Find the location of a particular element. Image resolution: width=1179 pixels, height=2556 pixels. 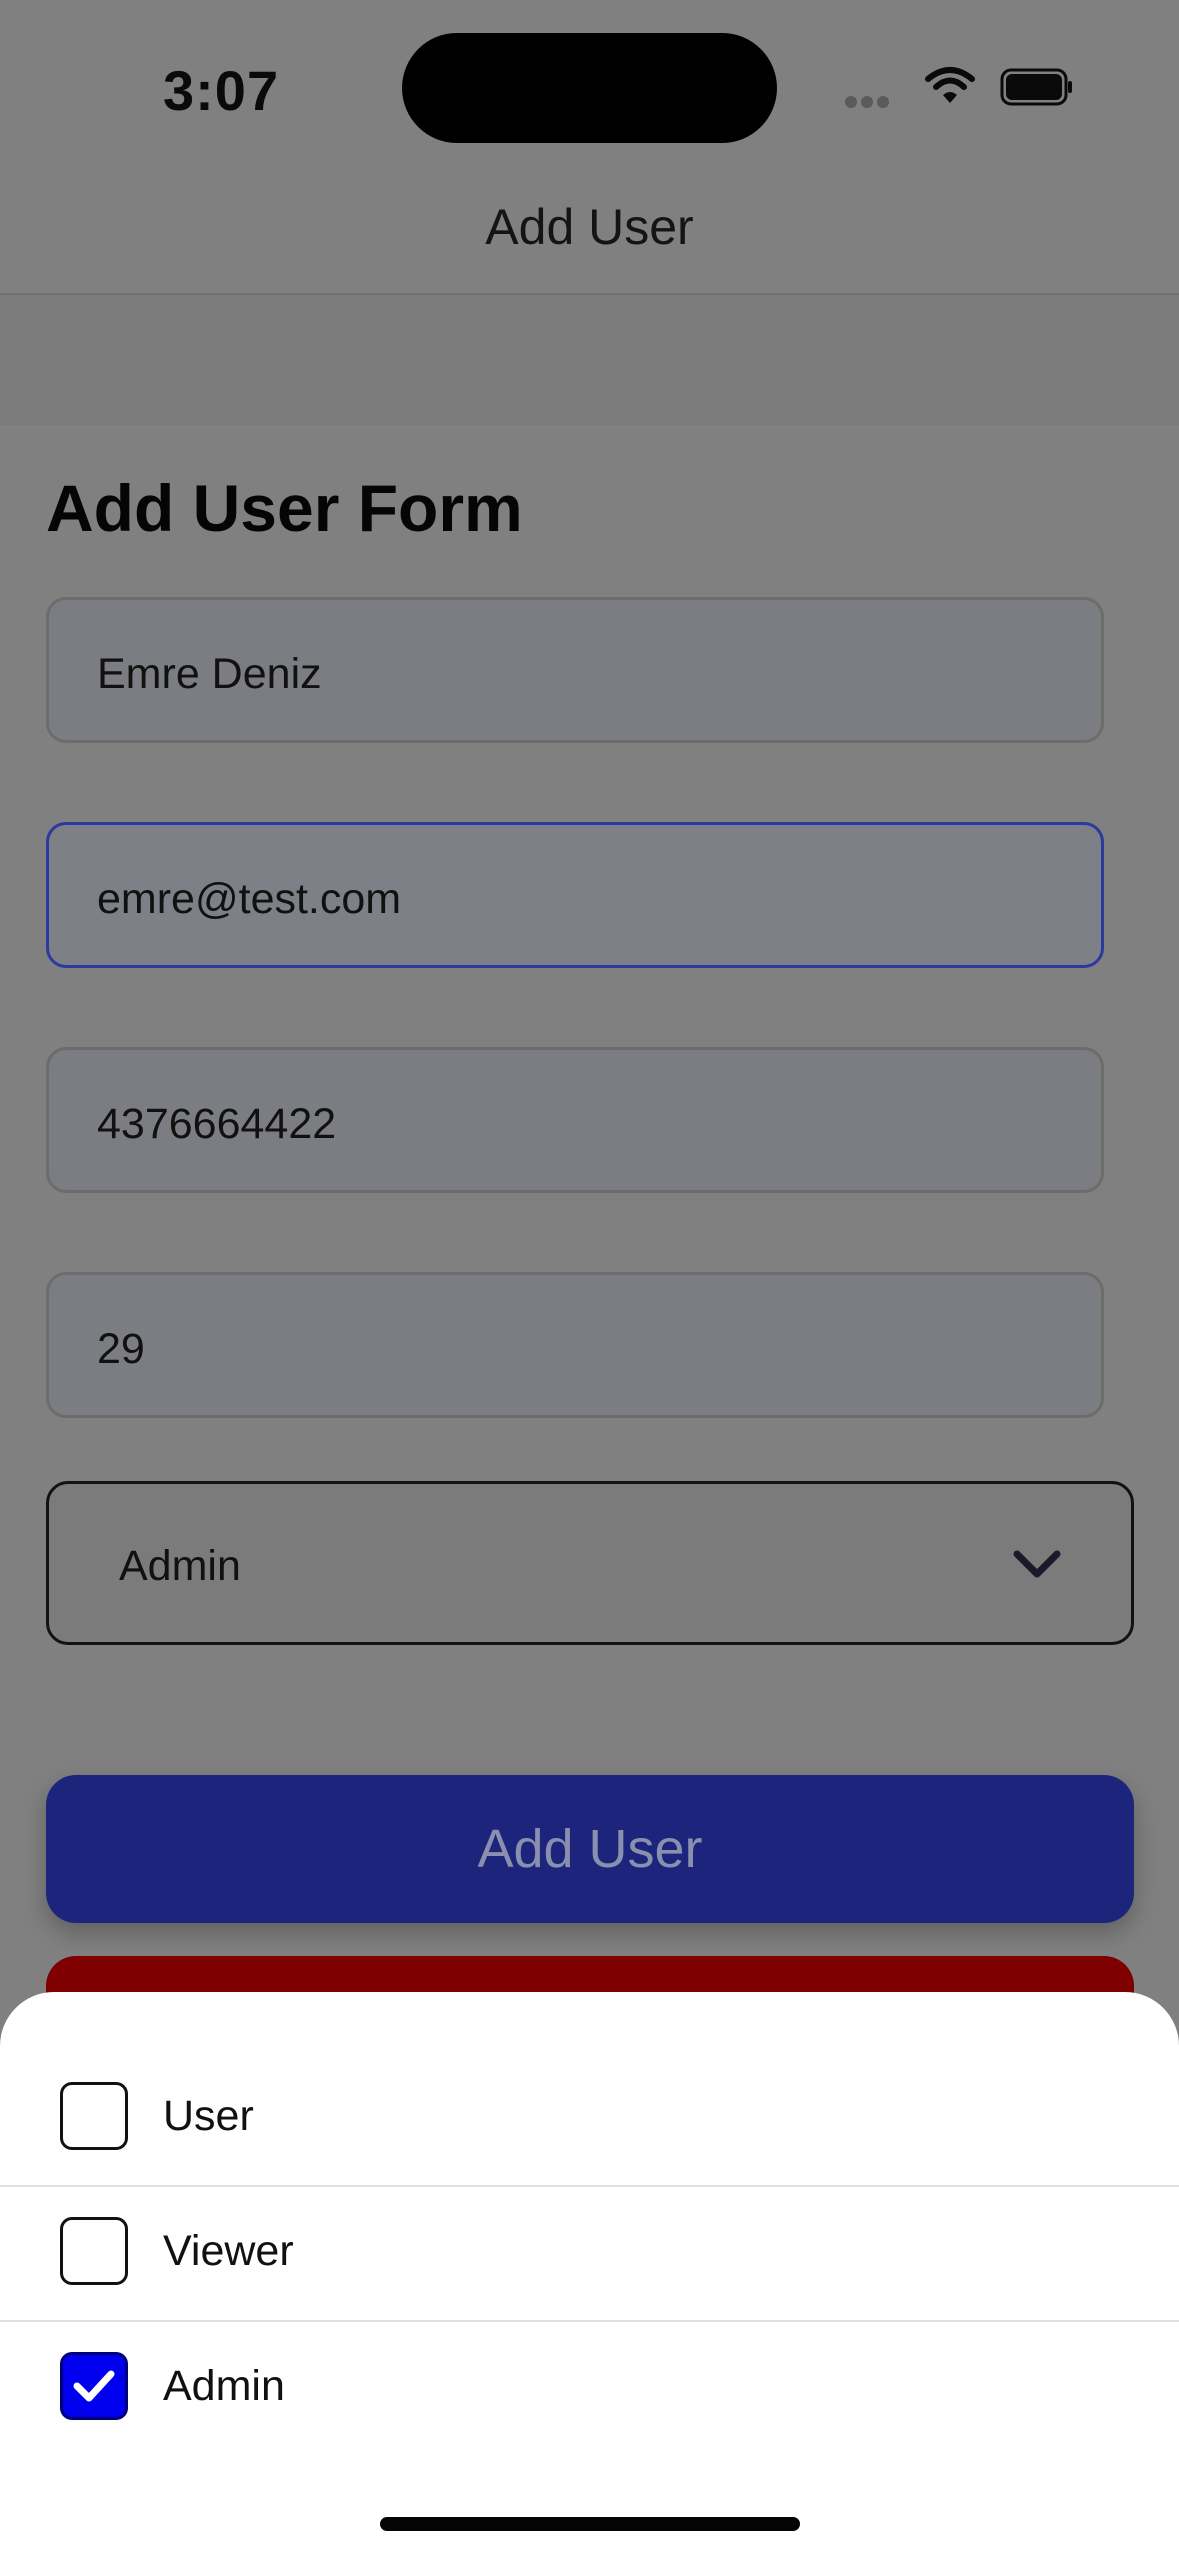

status-time: 3:07 is located at coordinates (221, 90).